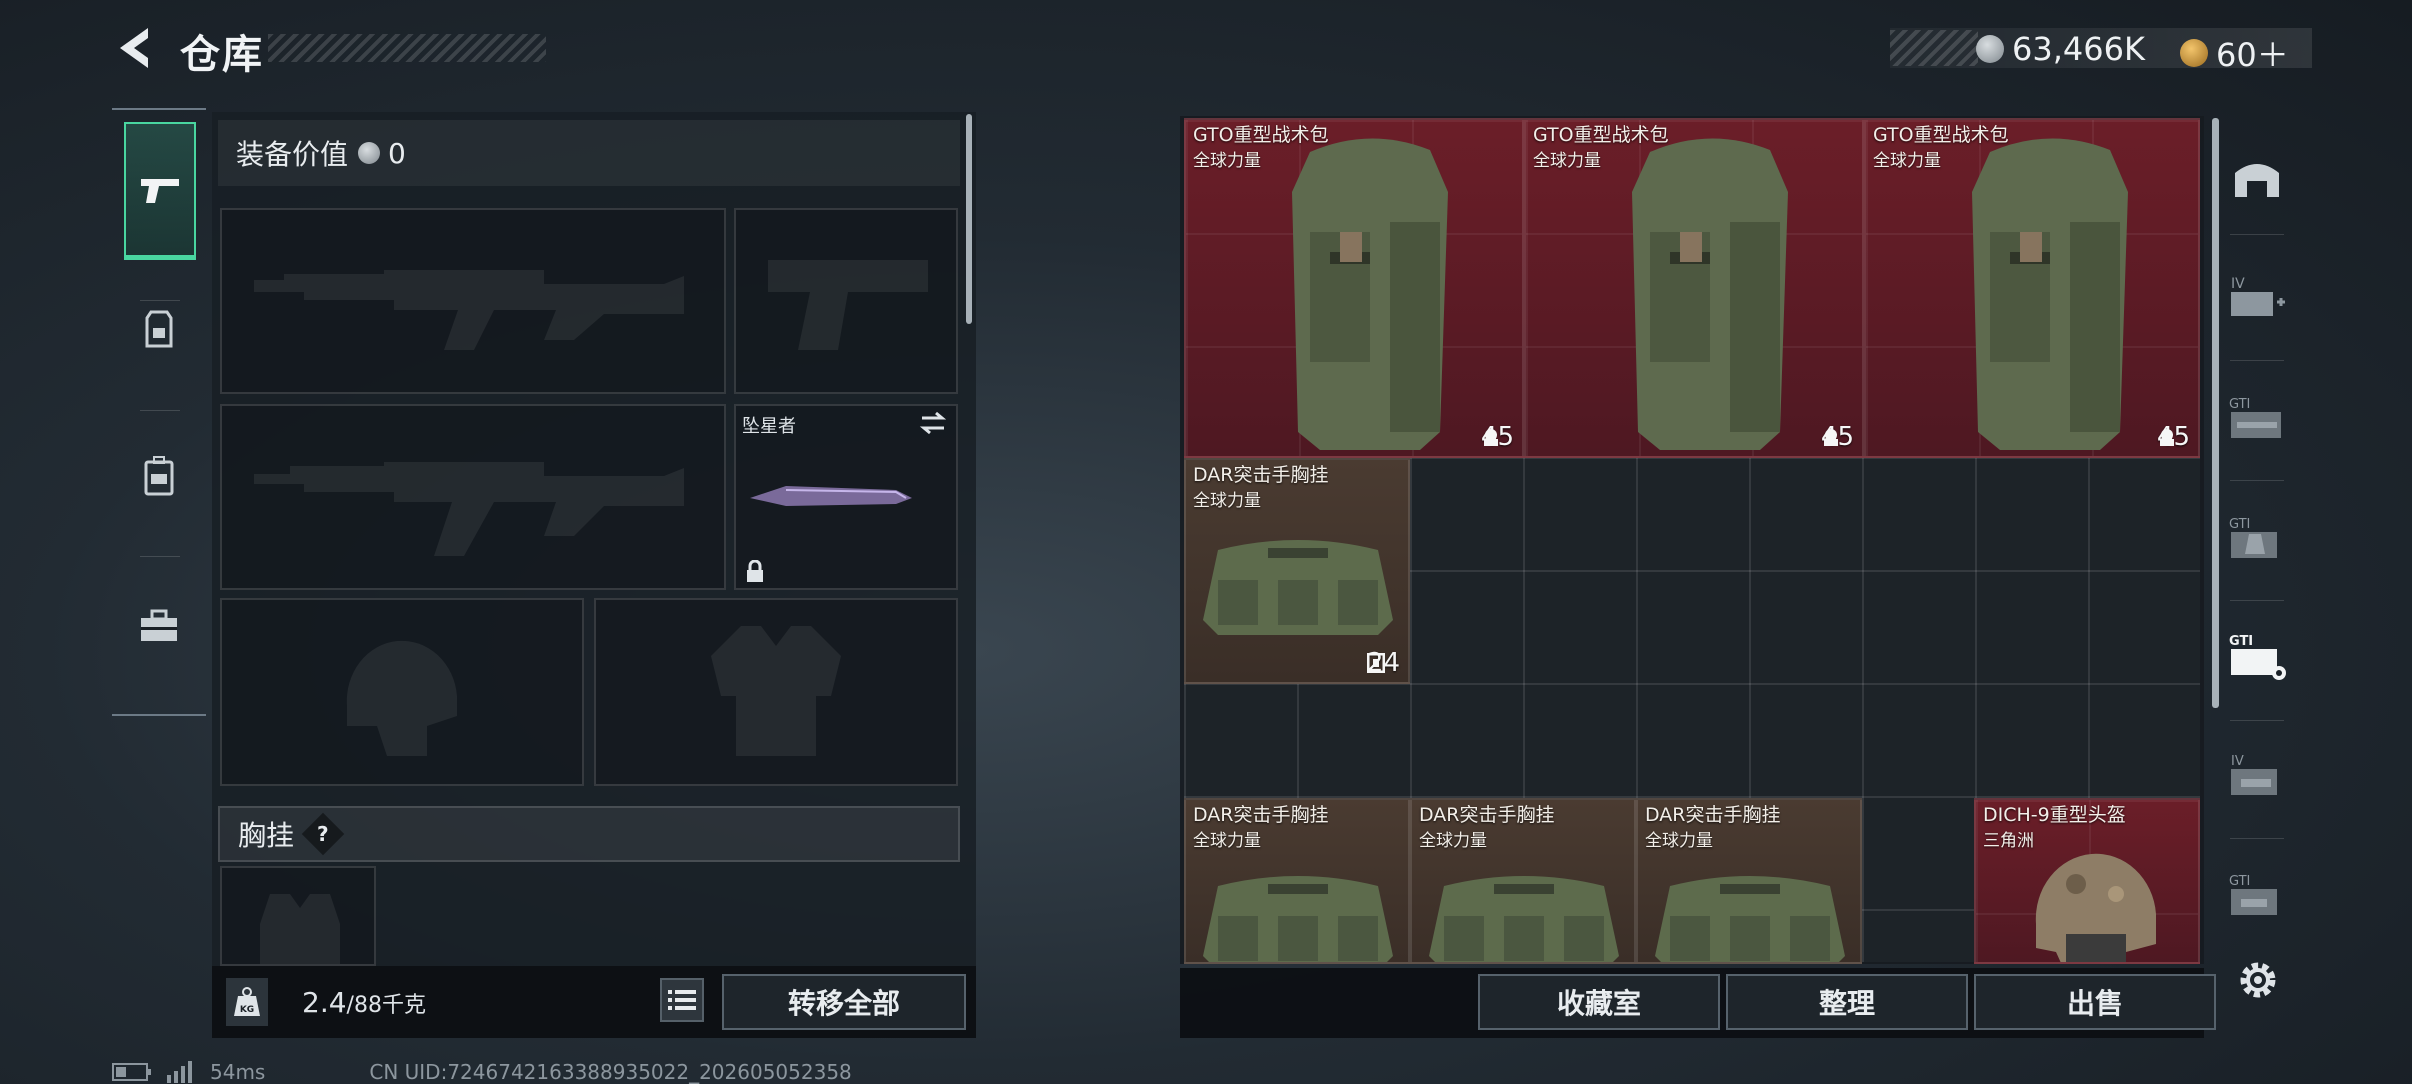 This screenshot has width=2412, height=1084. Describe the element at coordinates (755, 571) in the screenshot. I see `lock-icon` at that location.